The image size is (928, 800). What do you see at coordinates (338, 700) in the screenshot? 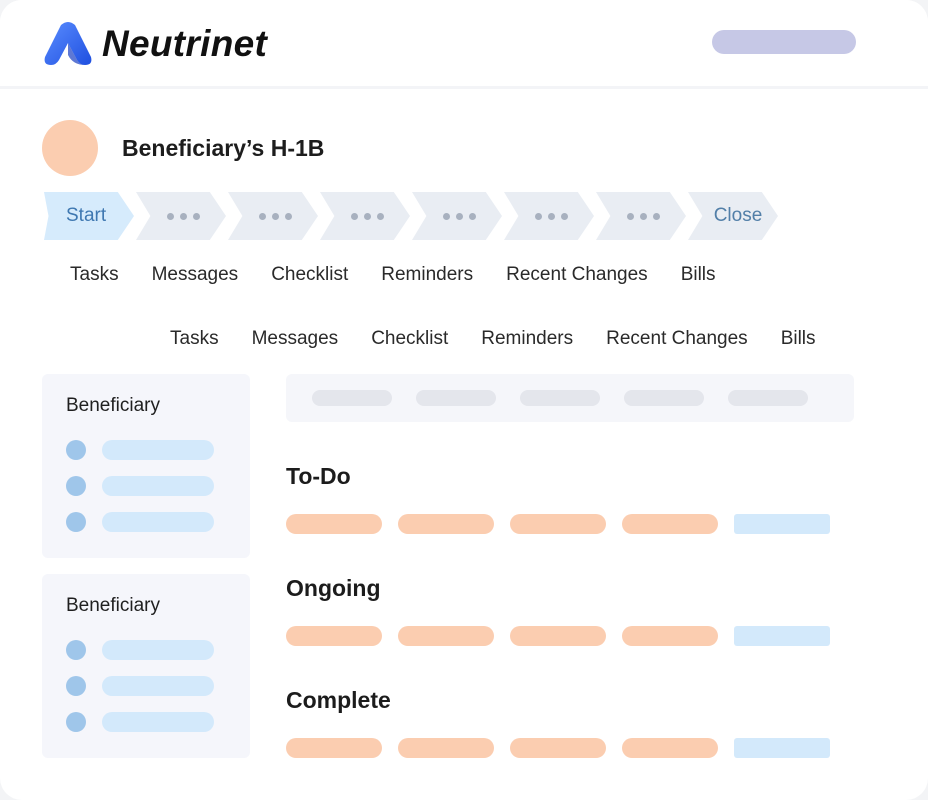
I see `section-title-complete: Complete` at bounding box center [338, 700].